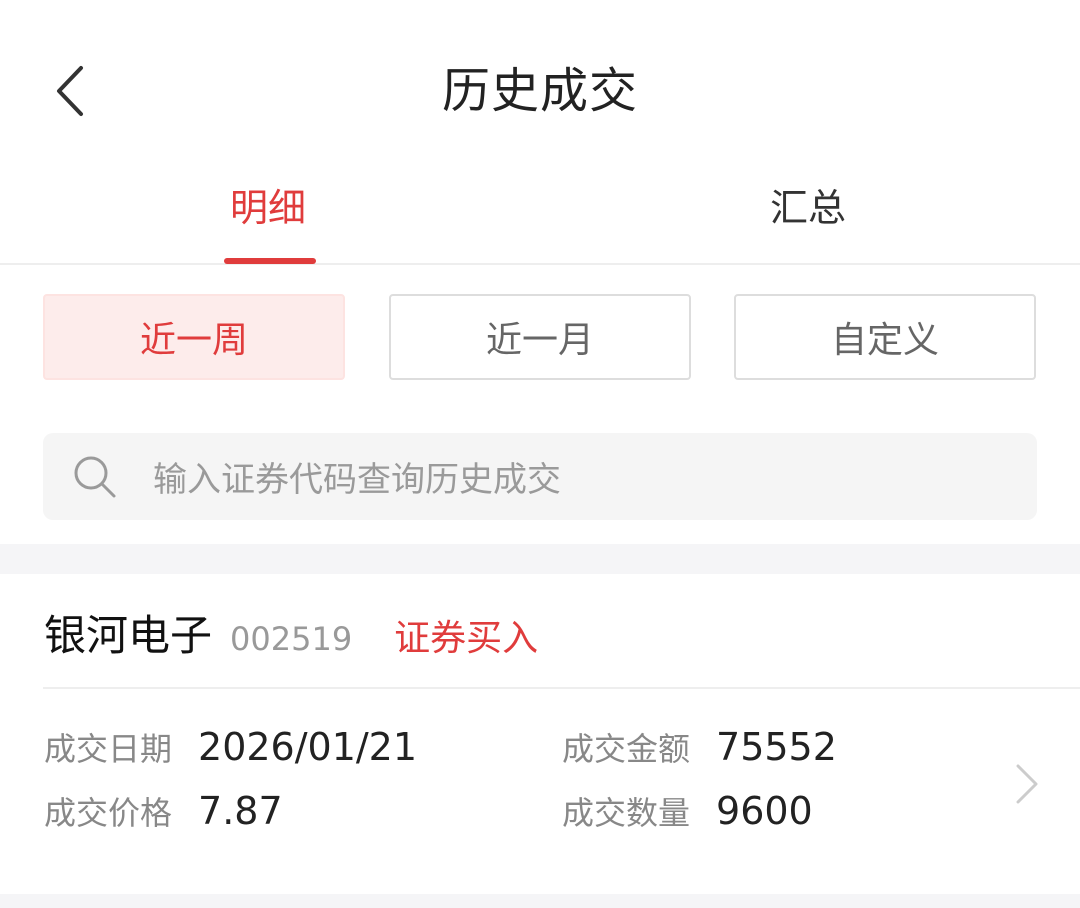 The height and width of the screenshot is (908, 1080). I want to click on bottom-separator, so click(540, 901).